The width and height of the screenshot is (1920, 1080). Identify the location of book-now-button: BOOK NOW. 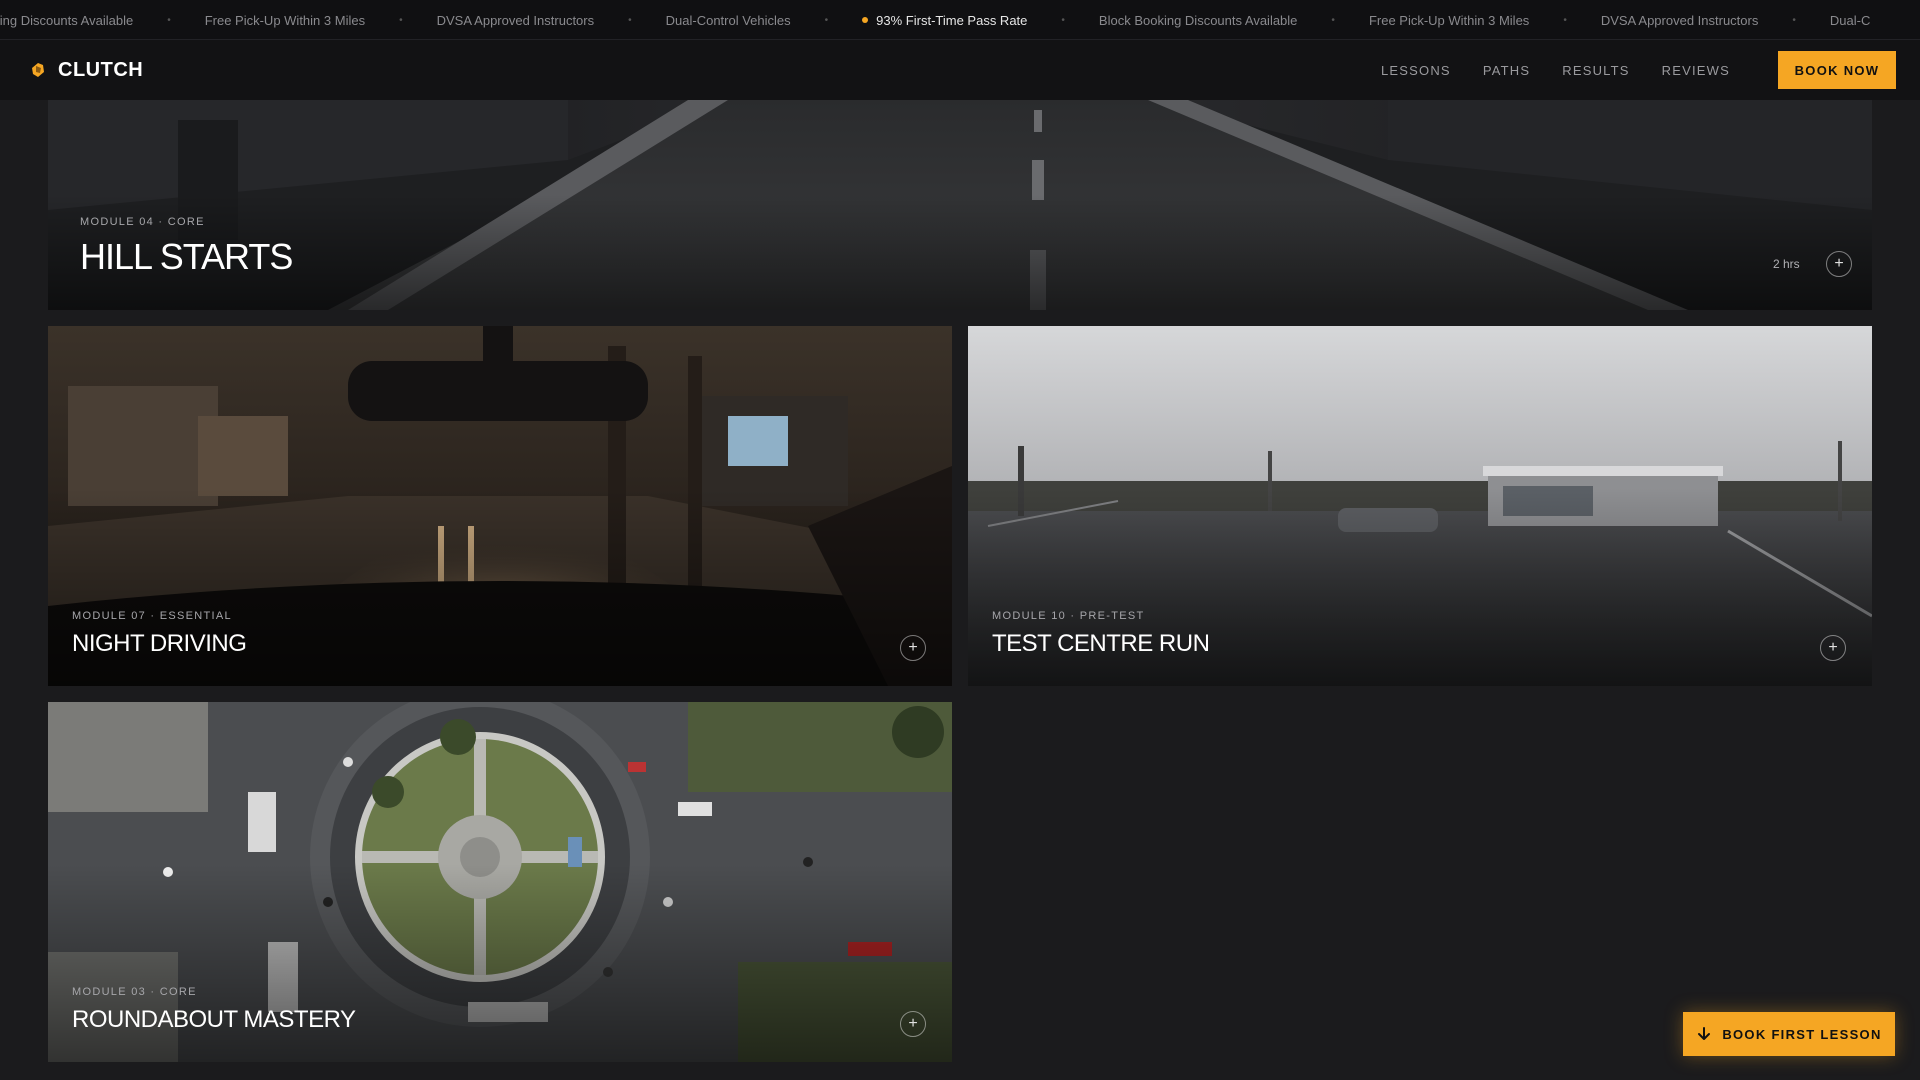
(1837, 70).